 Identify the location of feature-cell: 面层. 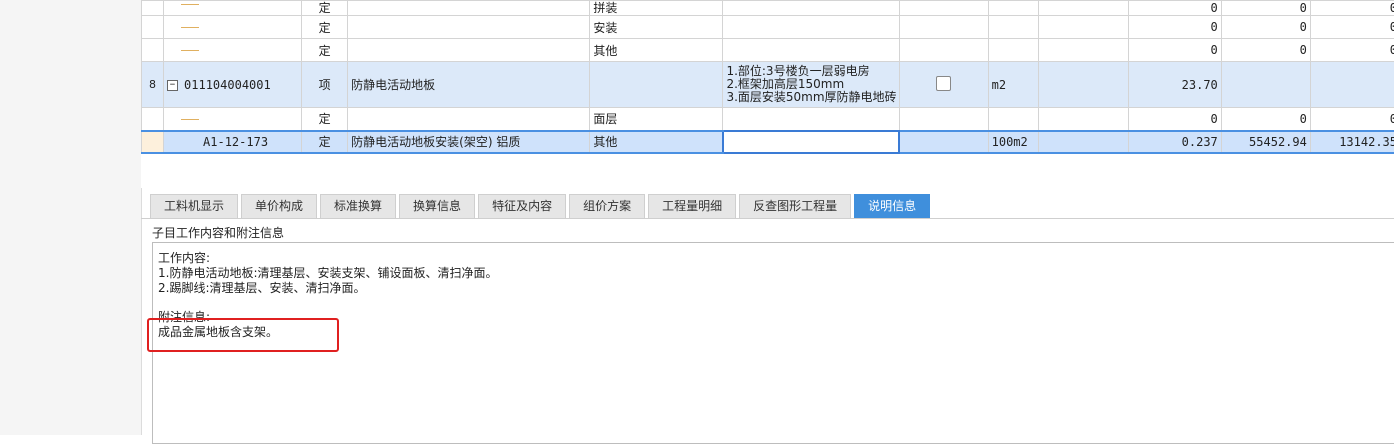
(656, 119).